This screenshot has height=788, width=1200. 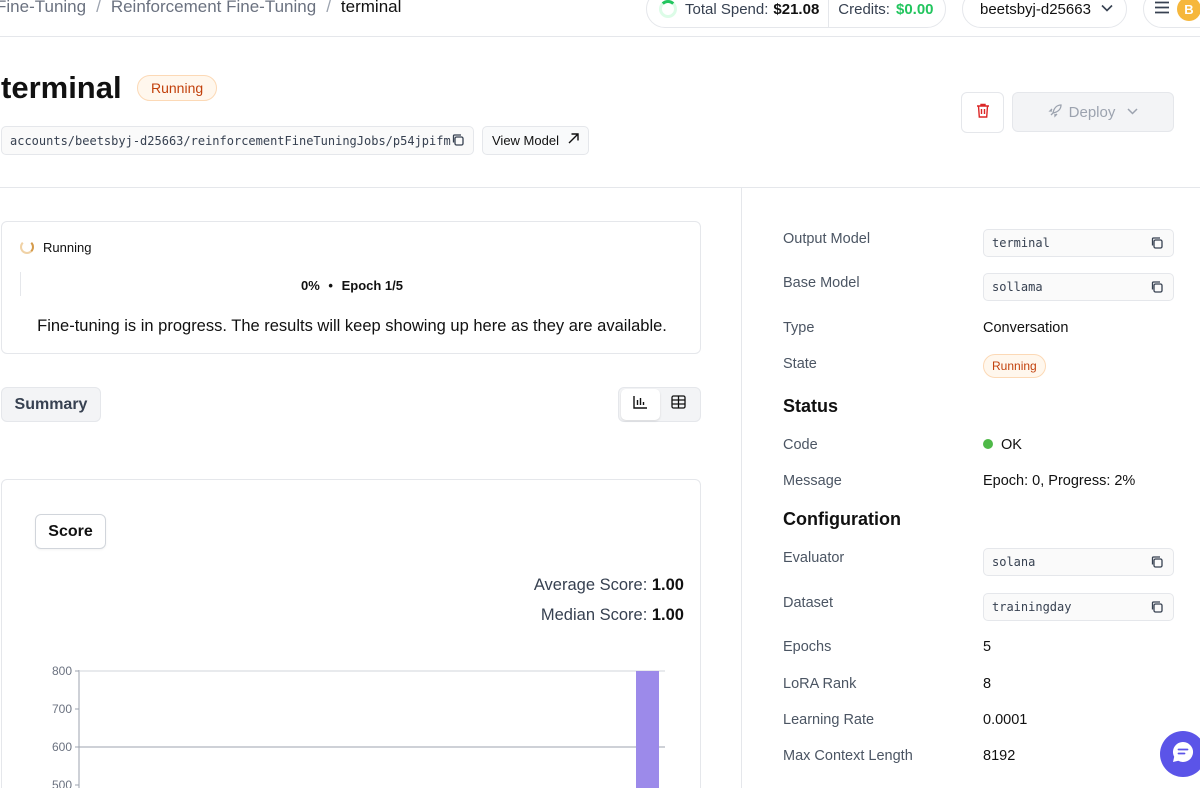 I want to click on progress-text: 0% • Epoch 1/5, so click(x=352, y=285).